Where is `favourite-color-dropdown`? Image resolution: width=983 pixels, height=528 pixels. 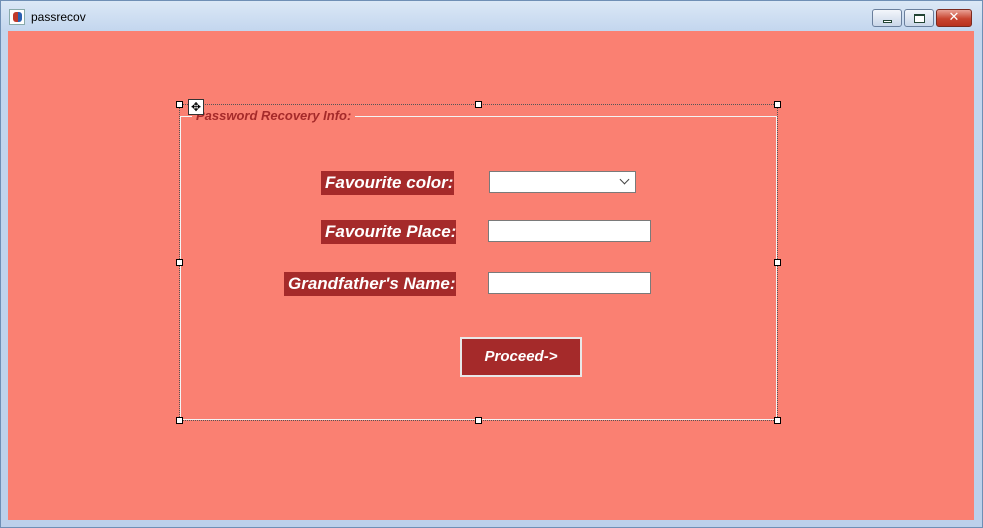 favourite-color-dropdown is located at coordinates (562, 182).